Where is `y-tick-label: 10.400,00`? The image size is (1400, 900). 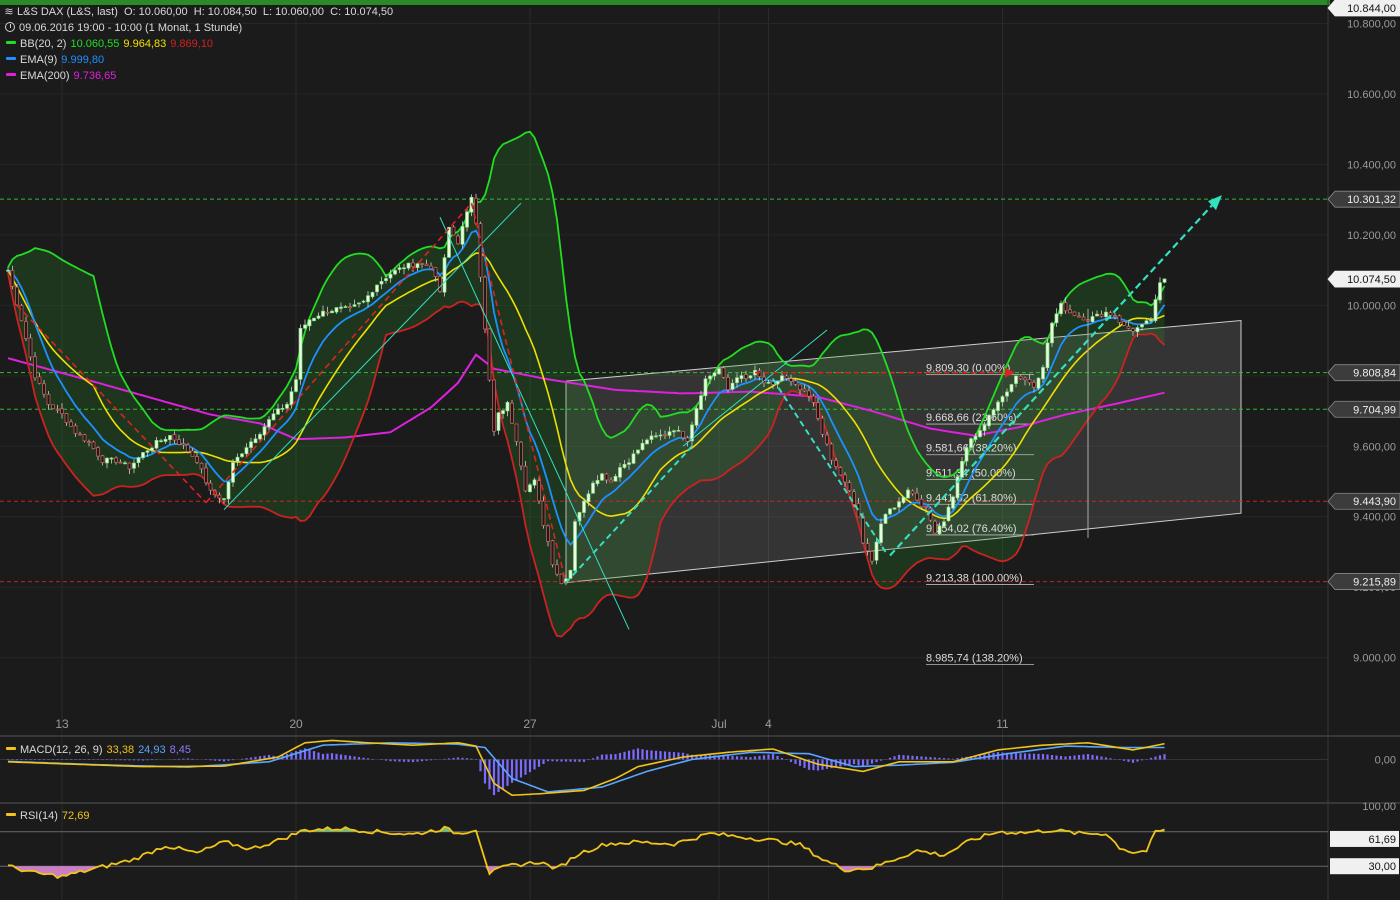 y-tick-label: 10.400,00 is located at coordinates (1371, 165).